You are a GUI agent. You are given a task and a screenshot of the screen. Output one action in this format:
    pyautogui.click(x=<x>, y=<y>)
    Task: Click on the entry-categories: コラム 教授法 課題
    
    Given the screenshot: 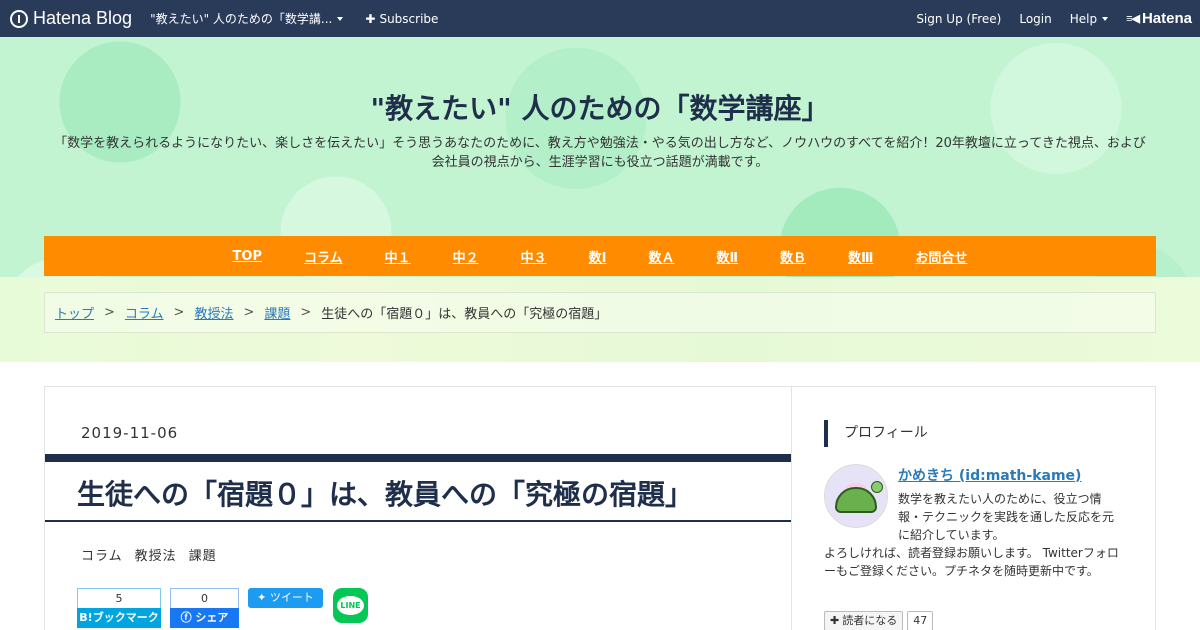 What is the action you would take?
    pyautogui.click(x=155, y=554)
    